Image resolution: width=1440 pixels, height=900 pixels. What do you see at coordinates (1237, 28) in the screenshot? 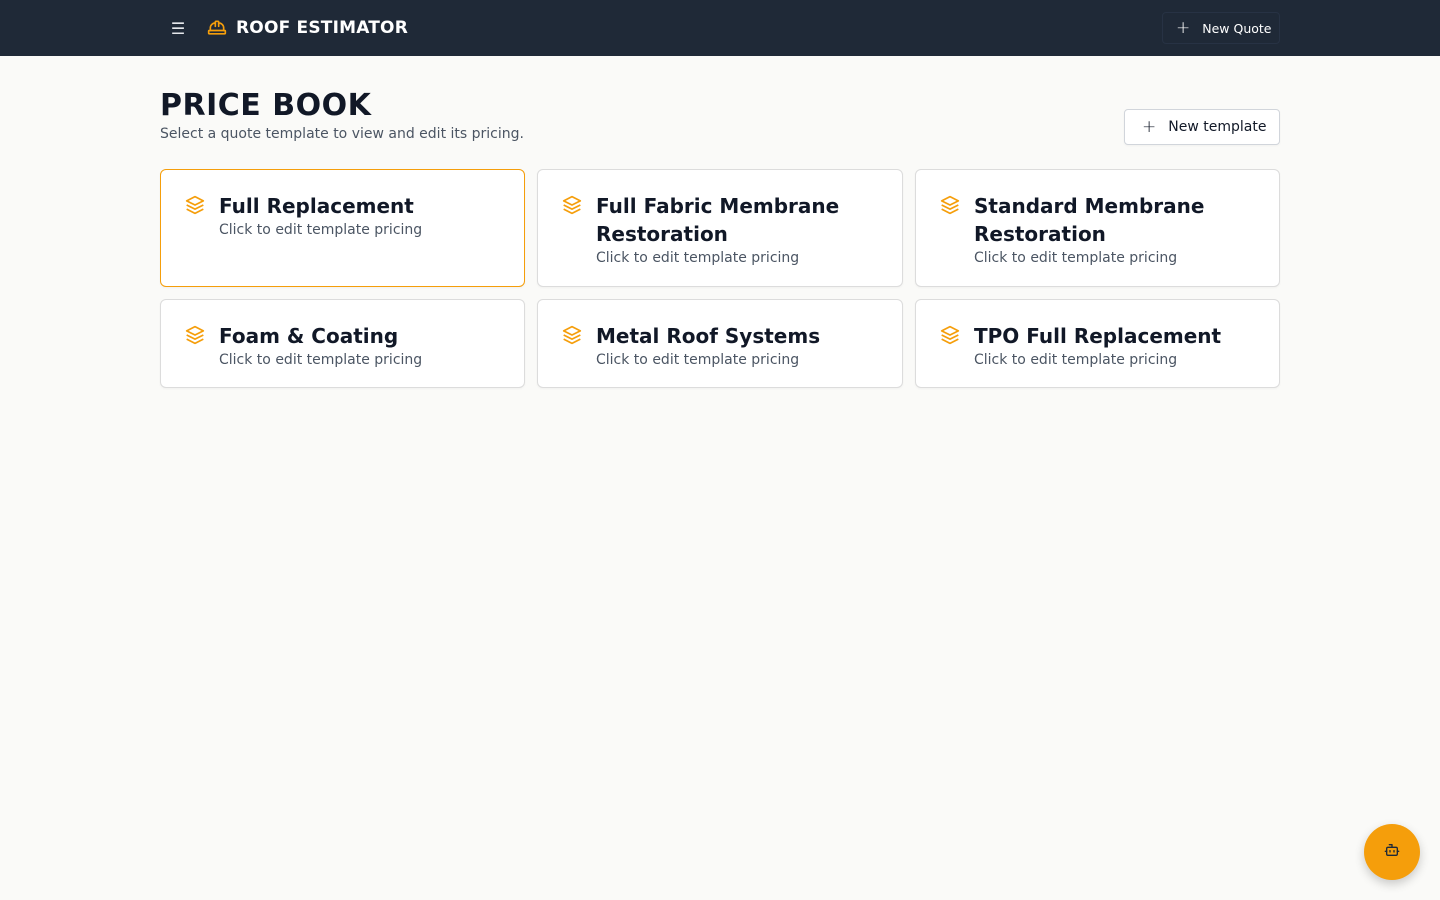
I see `new-quote-label: New Quote` at bounding box center [1237, 28].